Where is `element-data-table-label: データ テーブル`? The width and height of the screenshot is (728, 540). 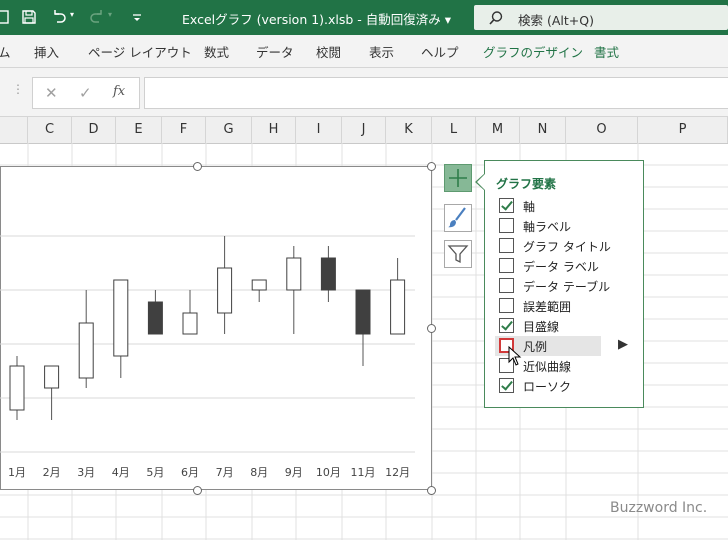 element-data-table-label: データ テーブル is located at coordinates (567, 287).